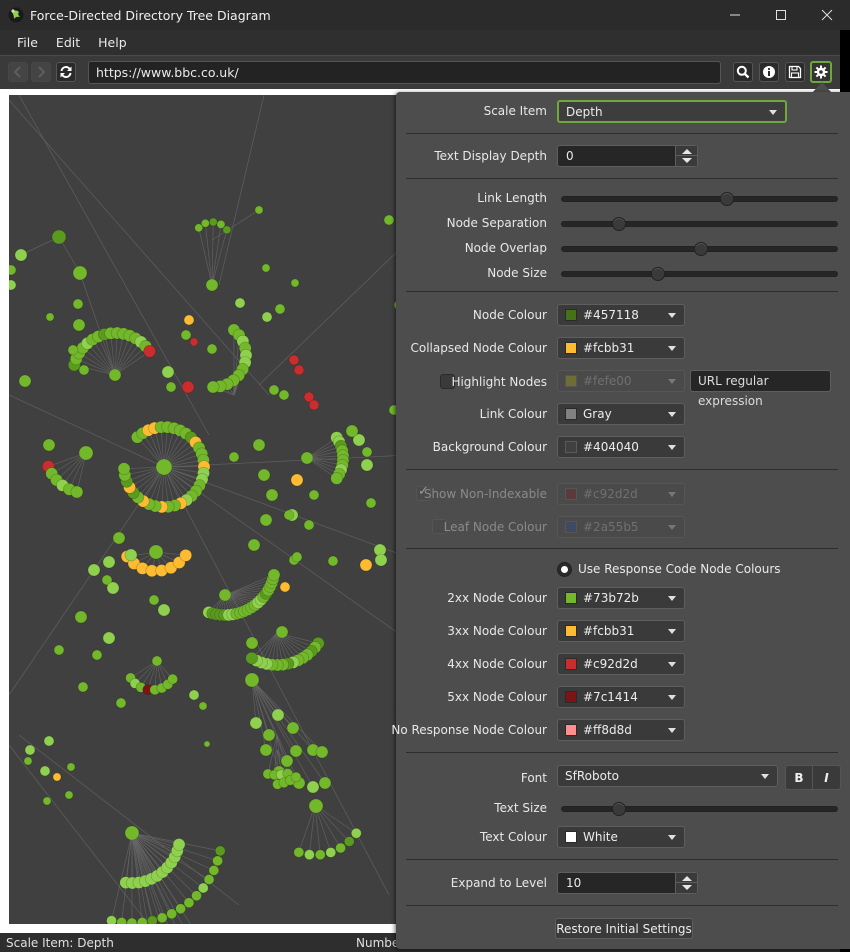 The height and width of the screenshot is (952, 850). I want to click on slider-thumb, so click(700, 249).